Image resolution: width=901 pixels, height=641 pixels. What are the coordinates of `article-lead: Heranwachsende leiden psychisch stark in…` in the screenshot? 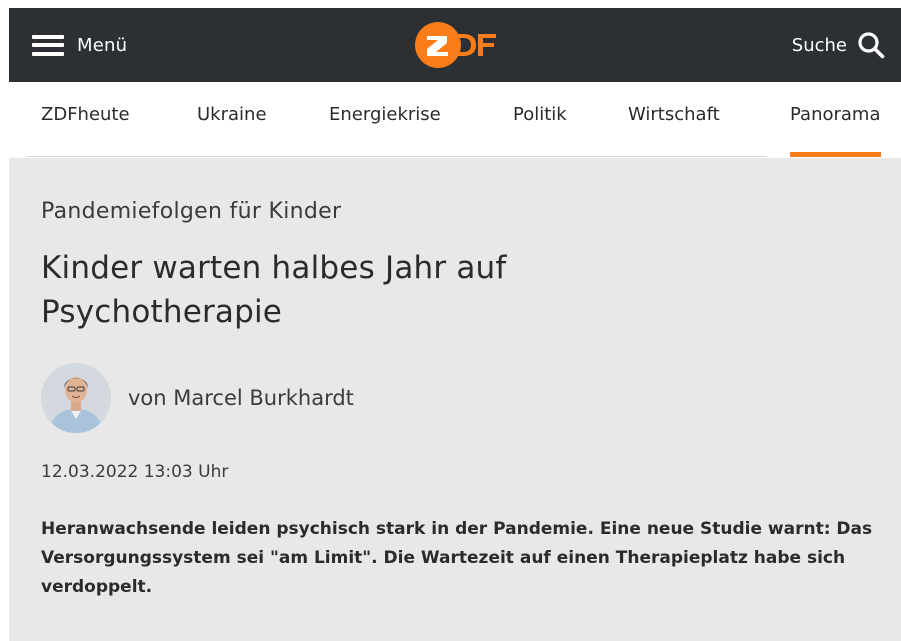 It's located at (457, 558).